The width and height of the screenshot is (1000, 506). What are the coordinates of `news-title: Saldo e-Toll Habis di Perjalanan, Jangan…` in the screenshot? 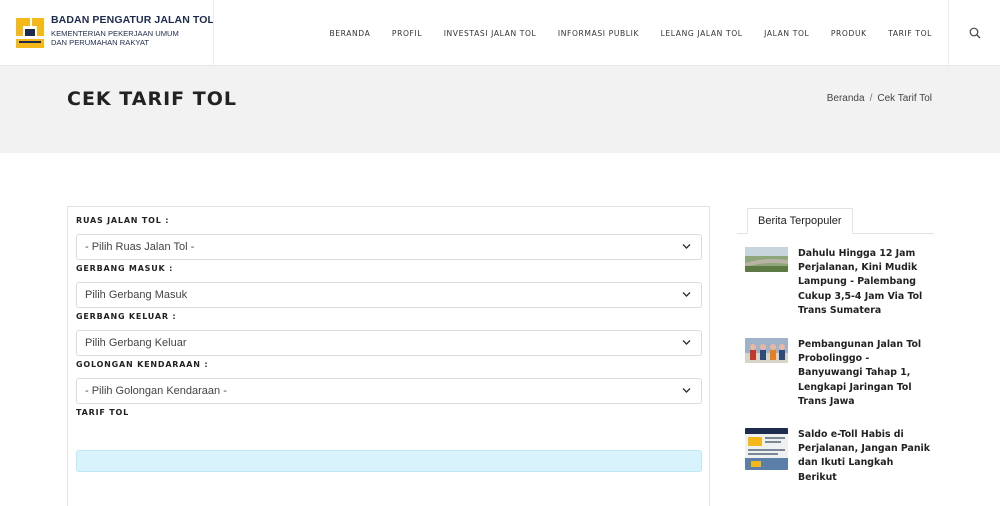 It's located at (864, 456).